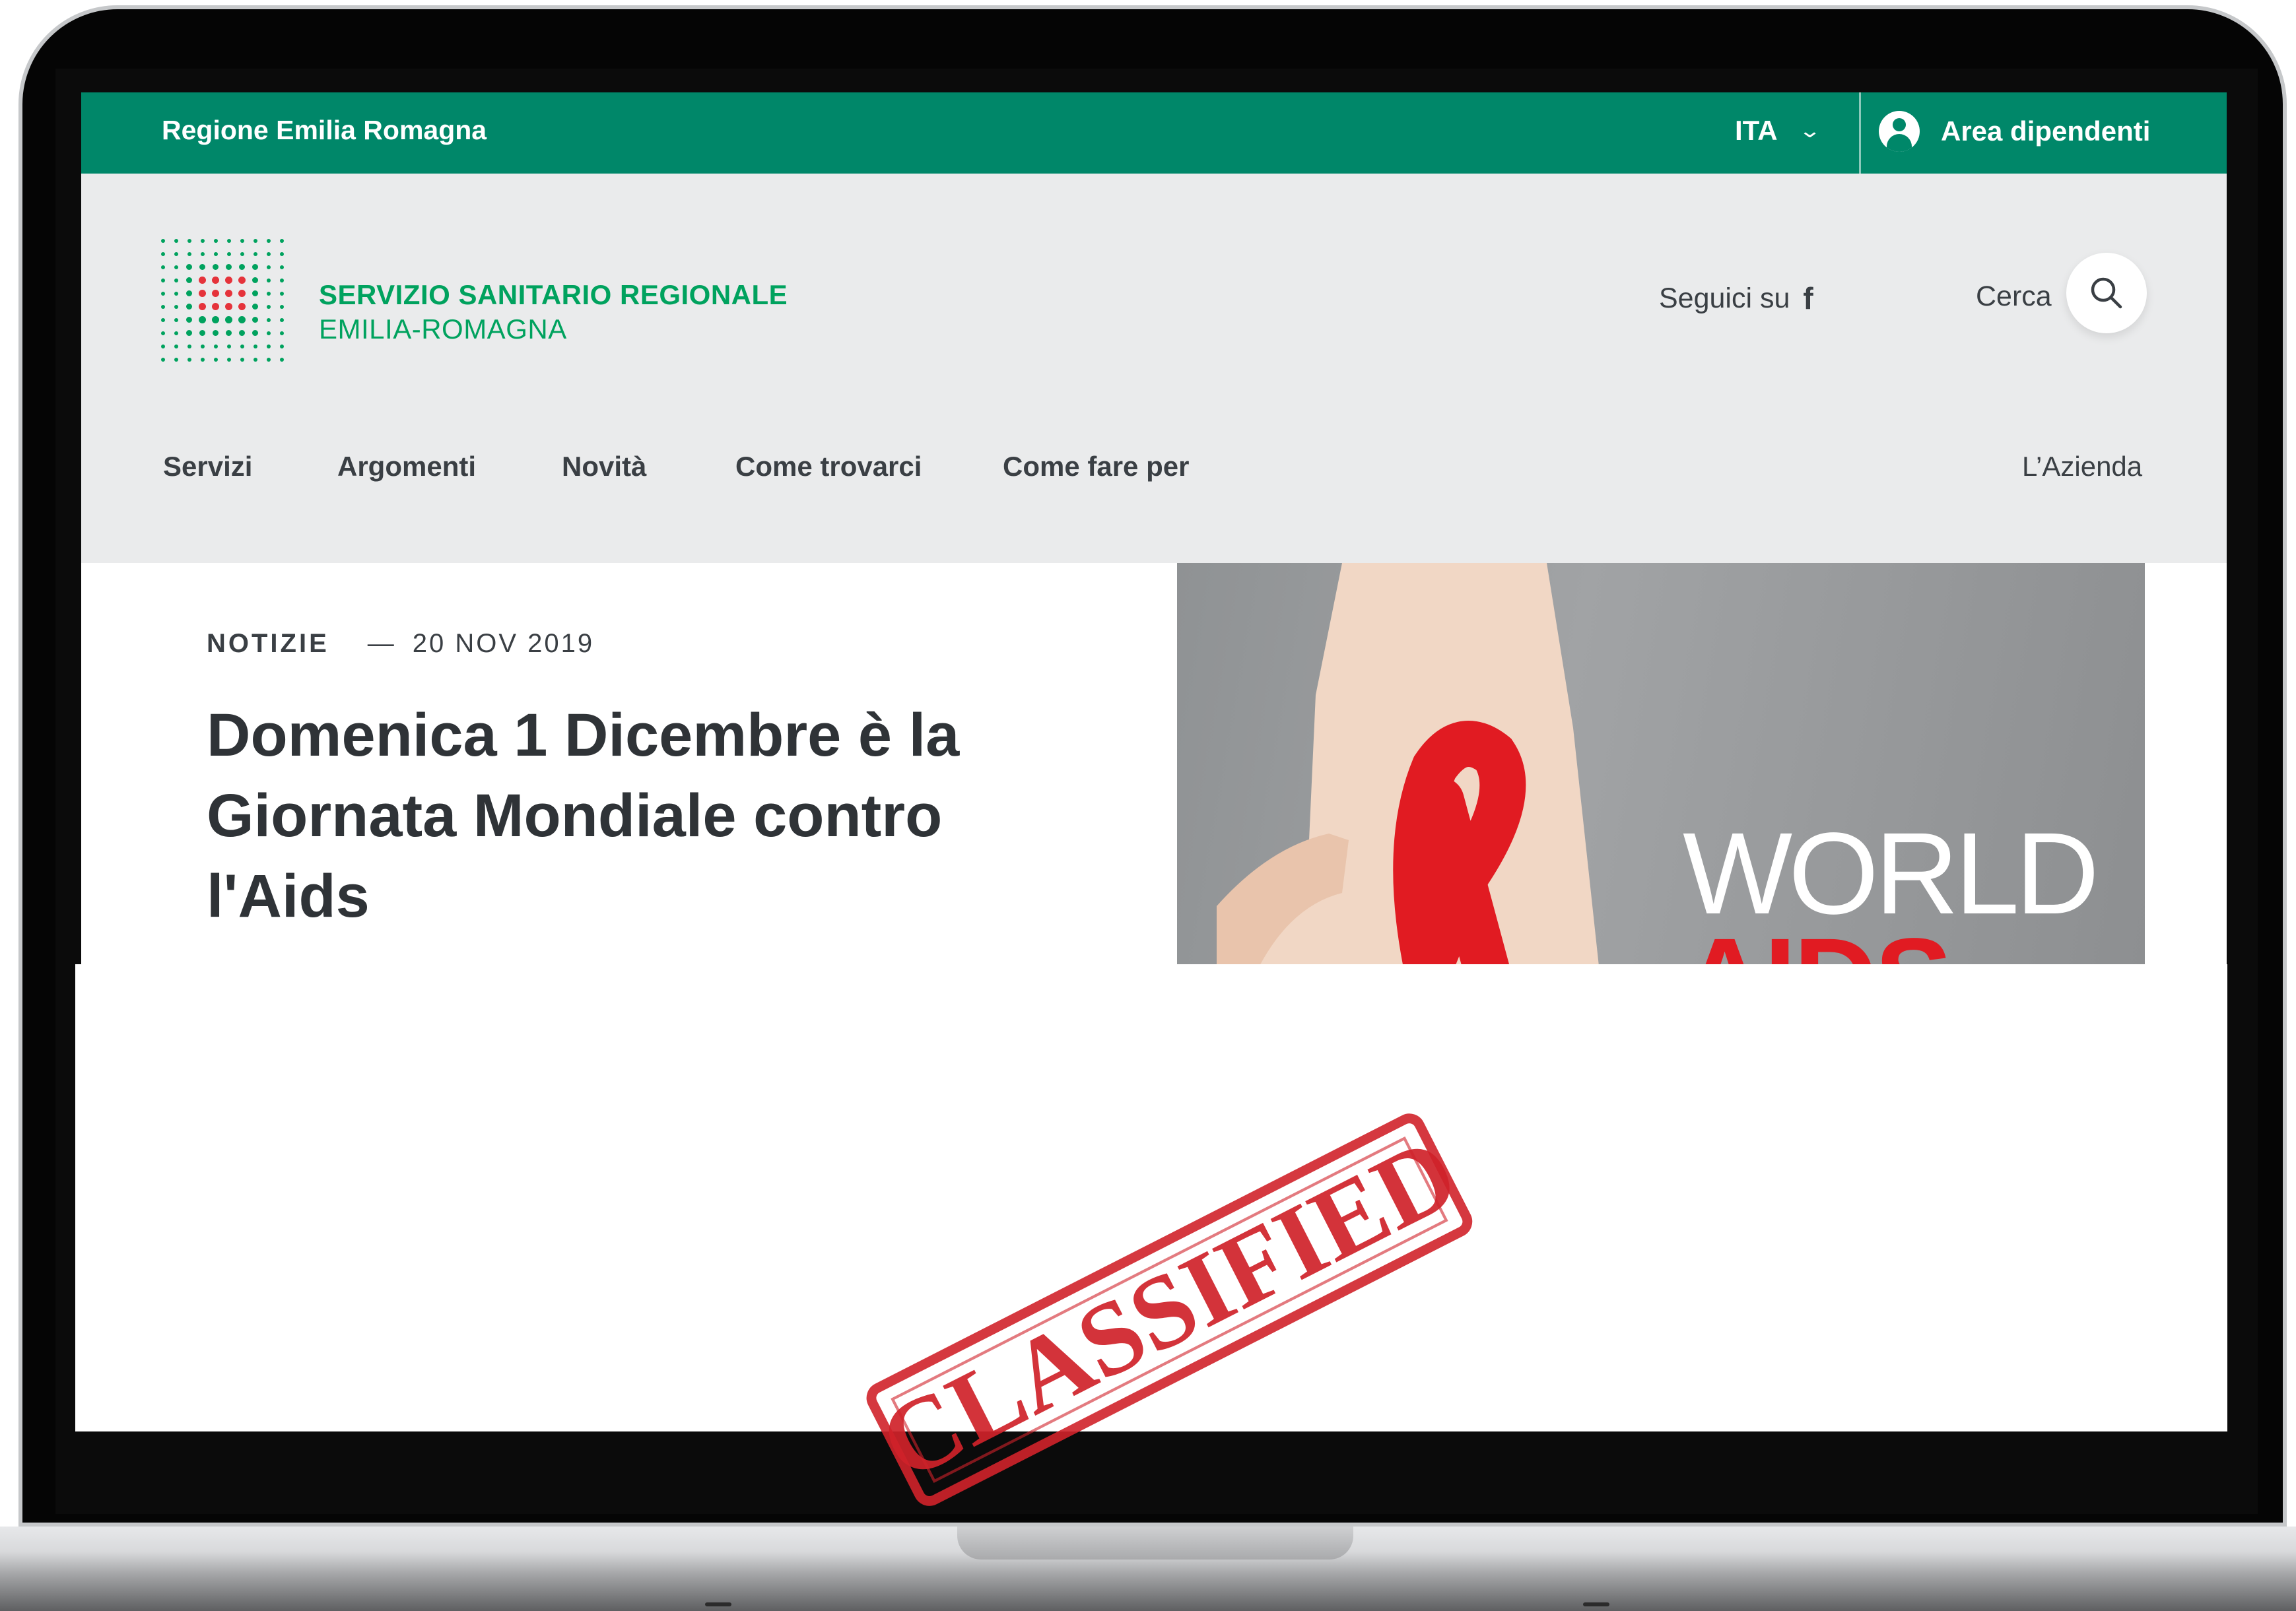  What do you see at coordinates (406, 466) in the screenshot?
I see `nav-item-argomenti: Argomenti` at bounding box center [406, 466].